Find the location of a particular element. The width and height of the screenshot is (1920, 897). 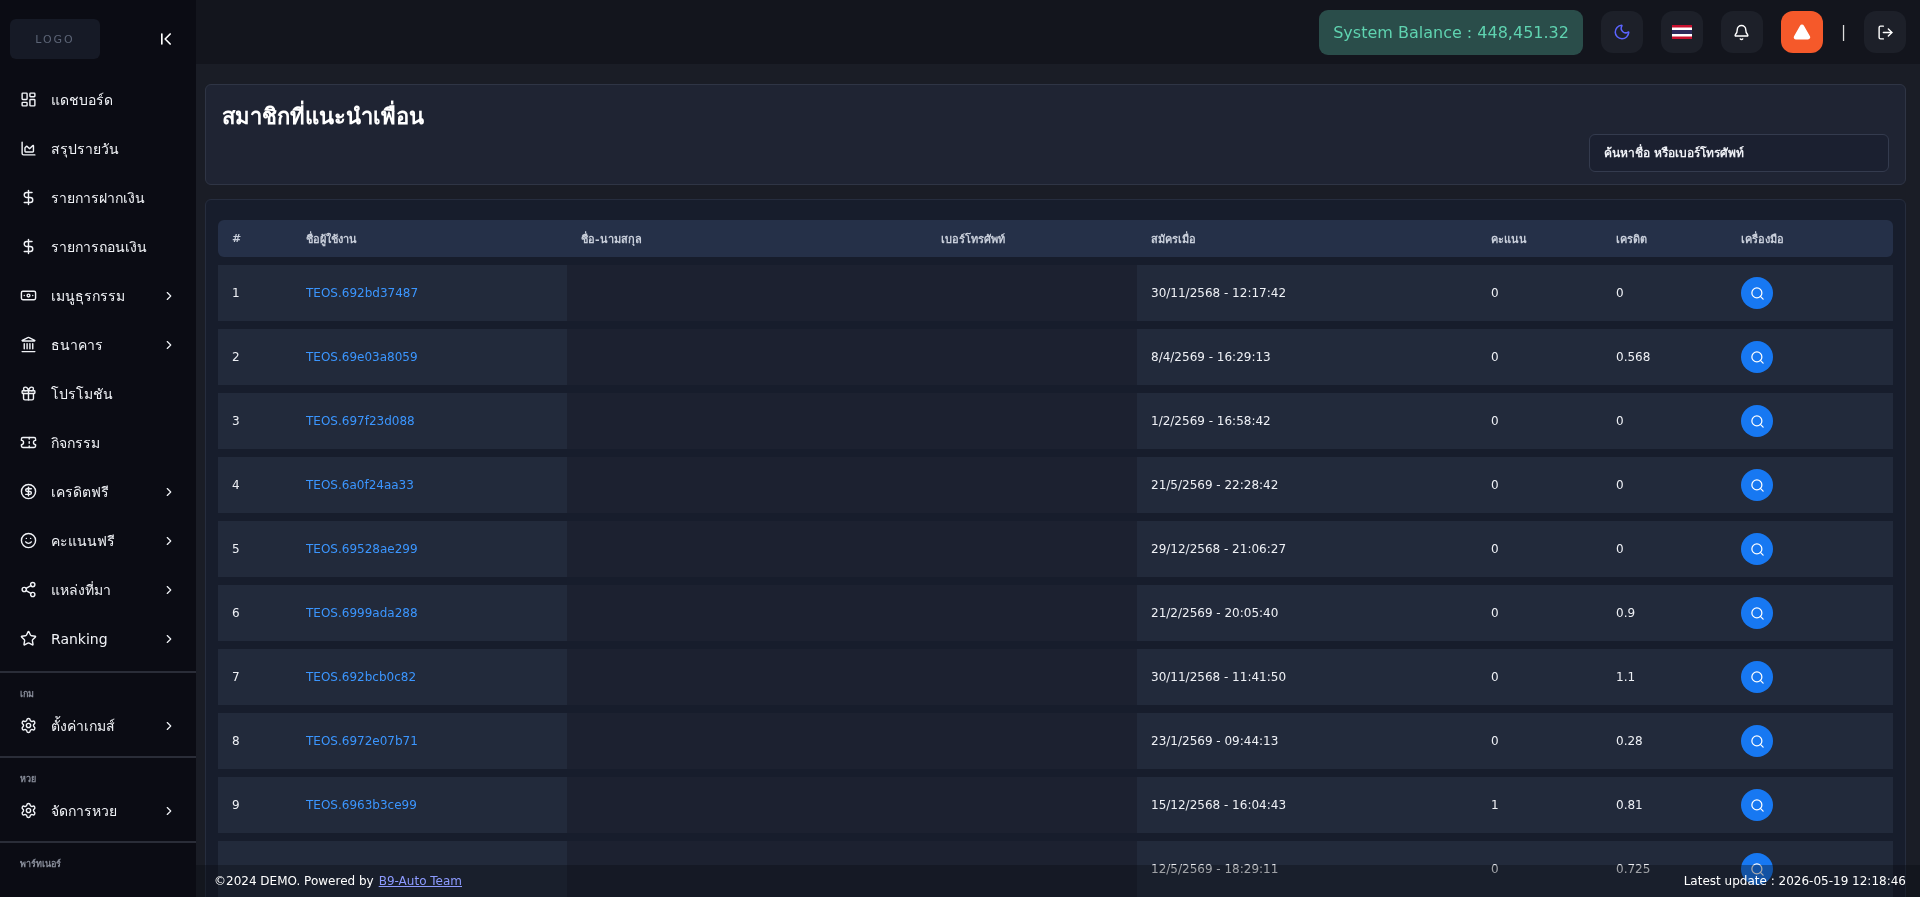

table-cell: 8/4/2569 - 16:29:13 is located at coordinates (1307, 357).